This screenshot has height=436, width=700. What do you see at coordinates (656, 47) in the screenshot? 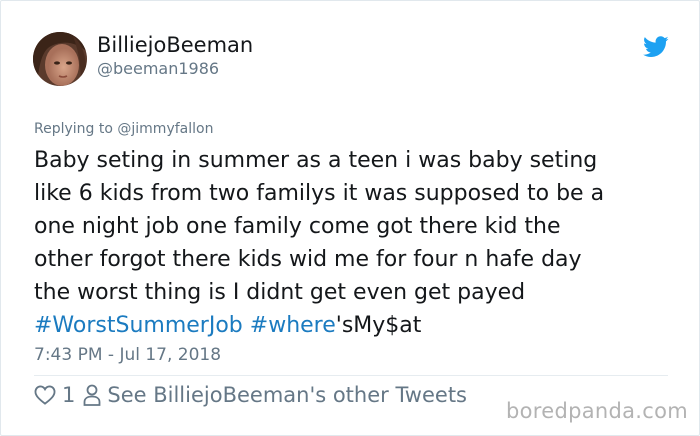
I see `twitter-bird-icon` at bounding box center [656, 47].